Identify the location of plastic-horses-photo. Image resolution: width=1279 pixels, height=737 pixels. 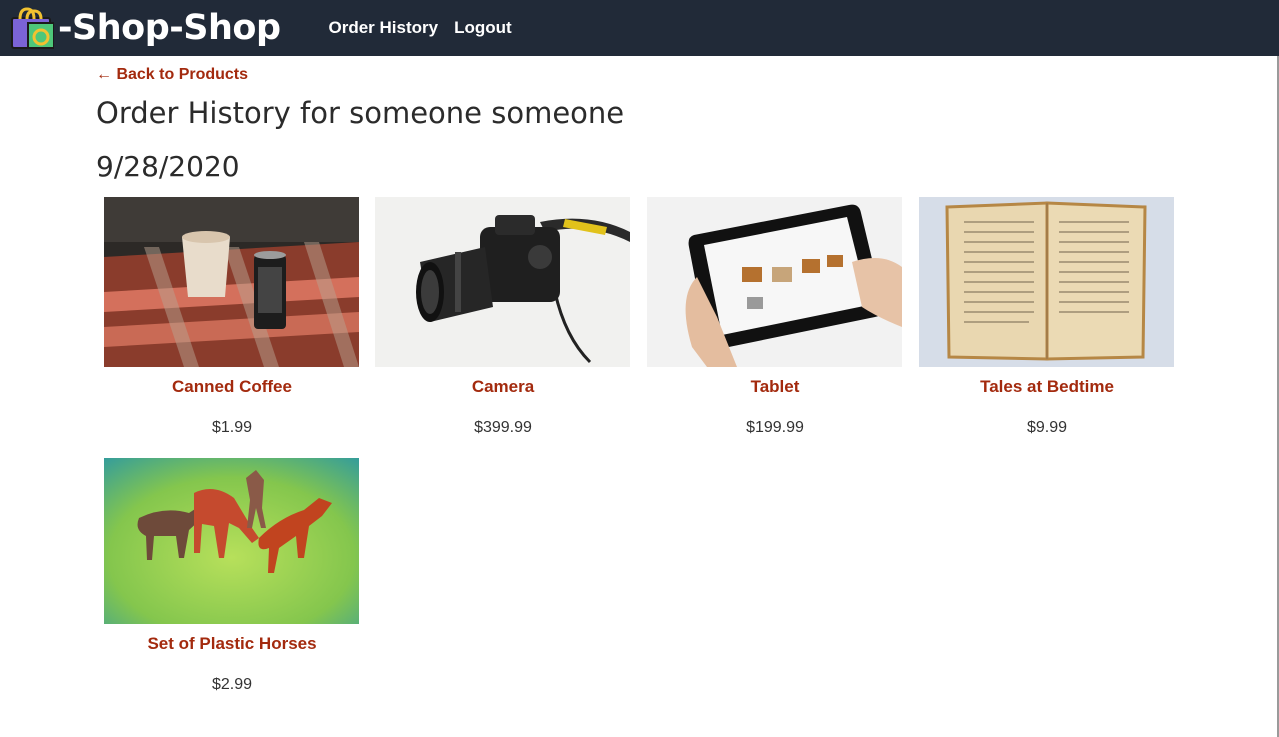
(231, 541).